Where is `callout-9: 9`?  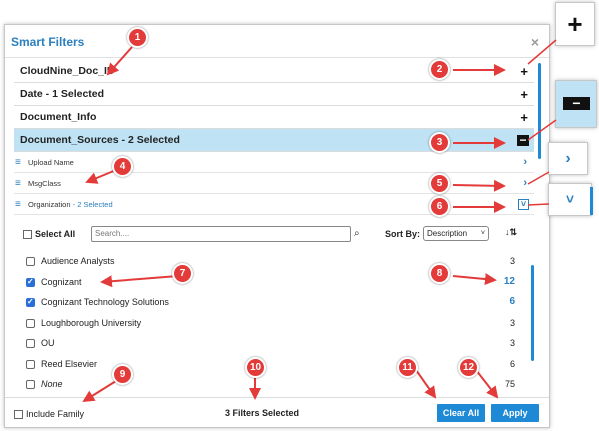 callout-9: 9 is located at coordinates (122, 374).